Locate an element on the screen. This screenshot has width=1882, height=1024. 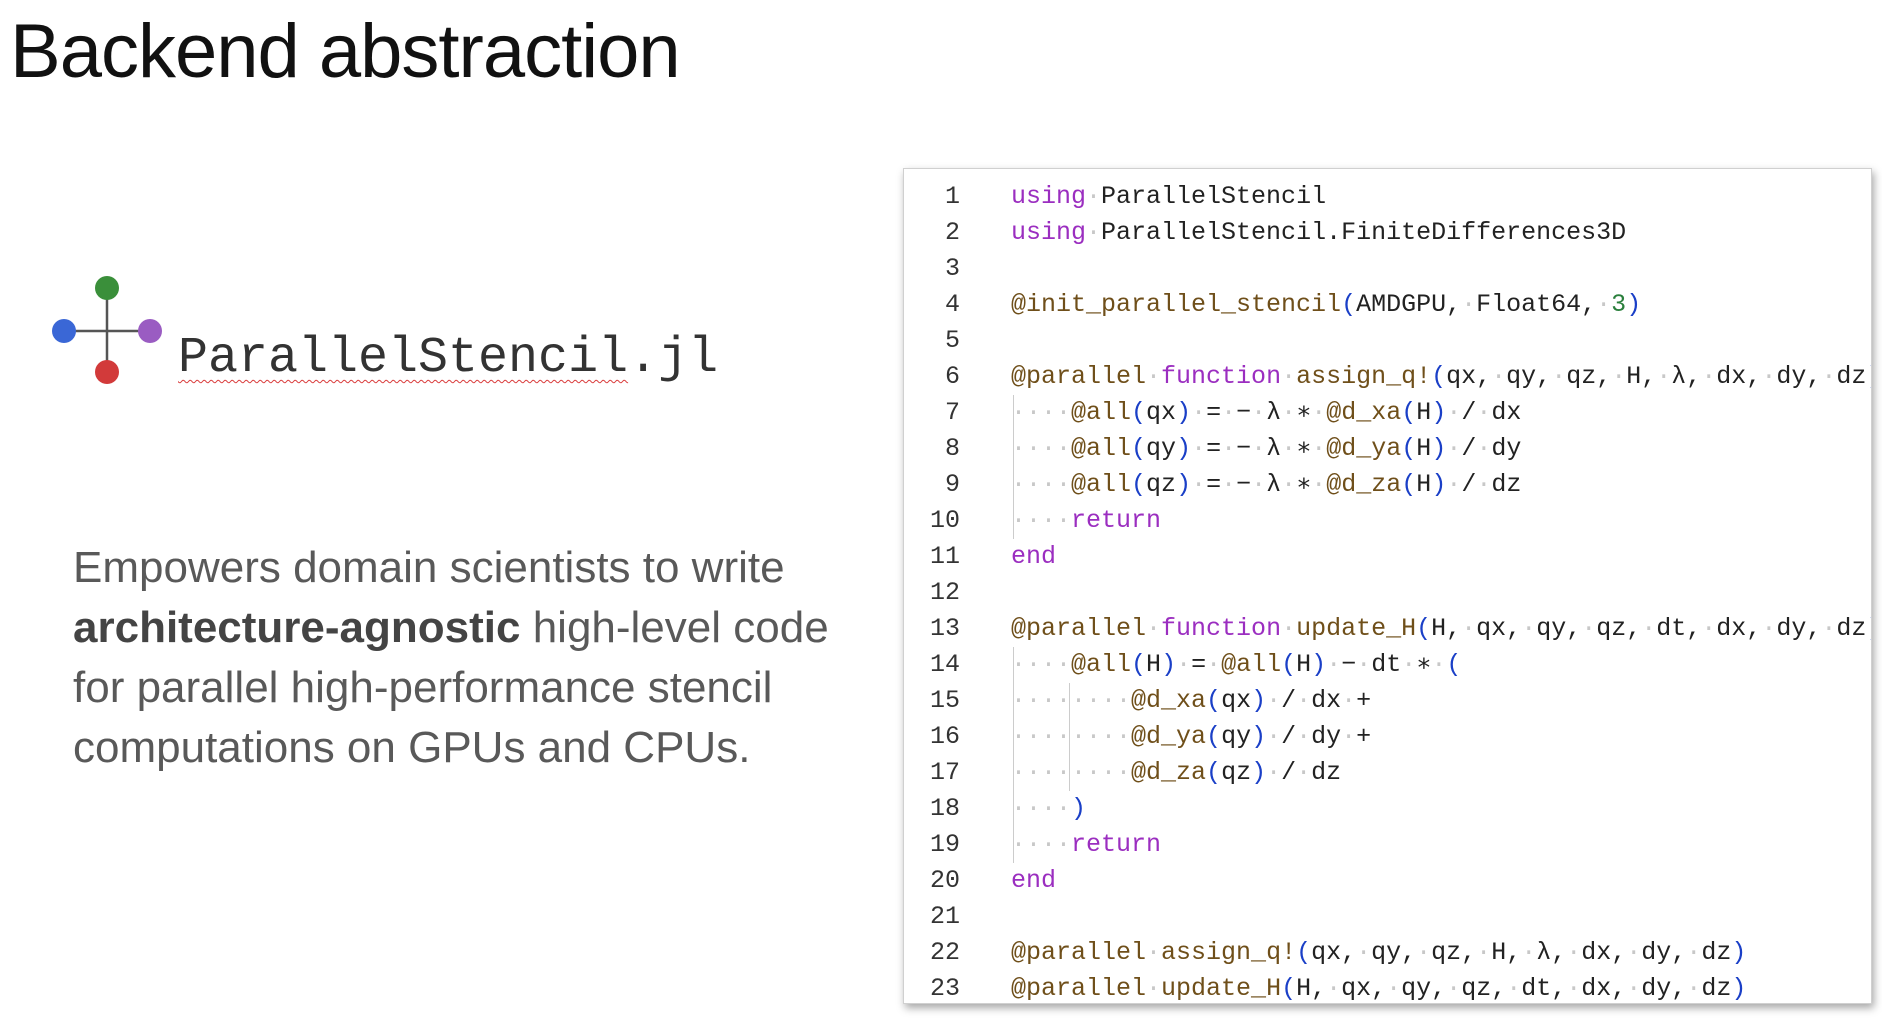
code-text: using·ParallelStencil is located at coordinates (1168, 197).